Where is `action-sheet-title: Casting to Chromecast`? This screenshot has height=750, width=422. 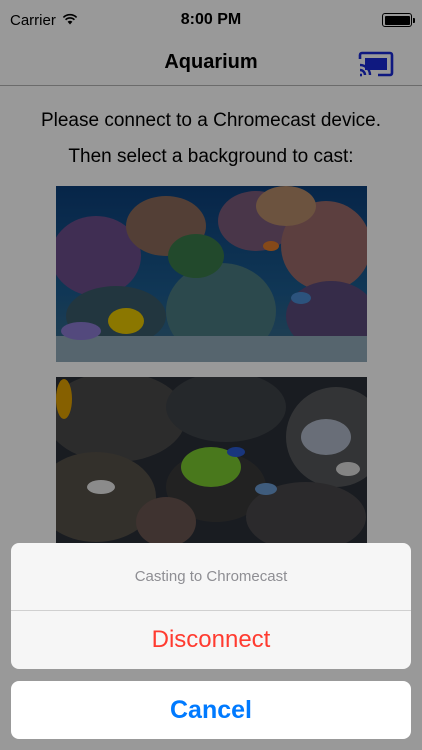 action-sheet-title: Casting to Chromecast is located at coordinates (211, 577).